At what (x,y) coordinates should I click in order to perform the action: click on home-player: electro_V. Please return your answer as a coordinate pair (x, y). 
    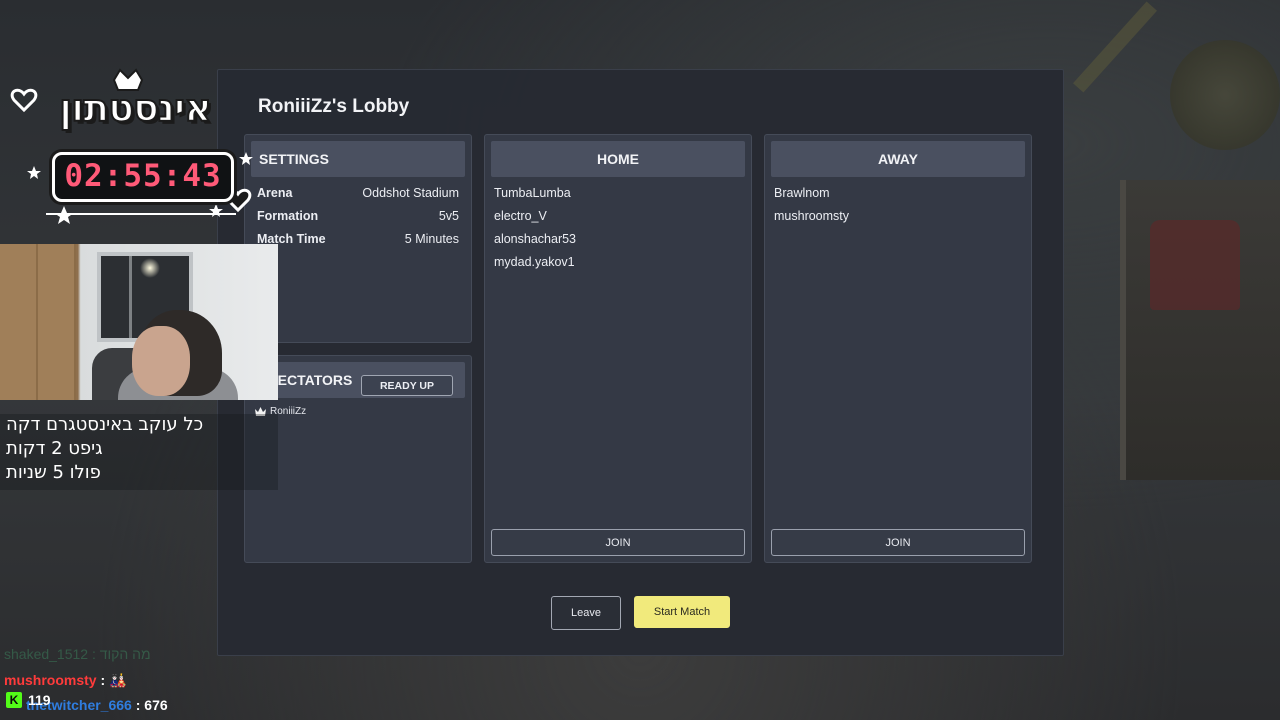
    Looking at the image, I should click on (520, 216).